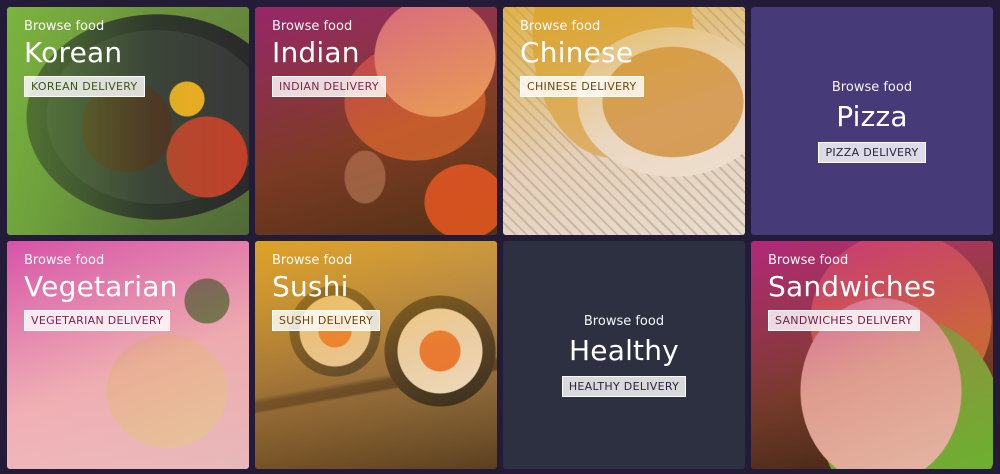  I want to click on tile-pizza: Browse food Pizza PIZZA DELIVERY, so click(872, 121).